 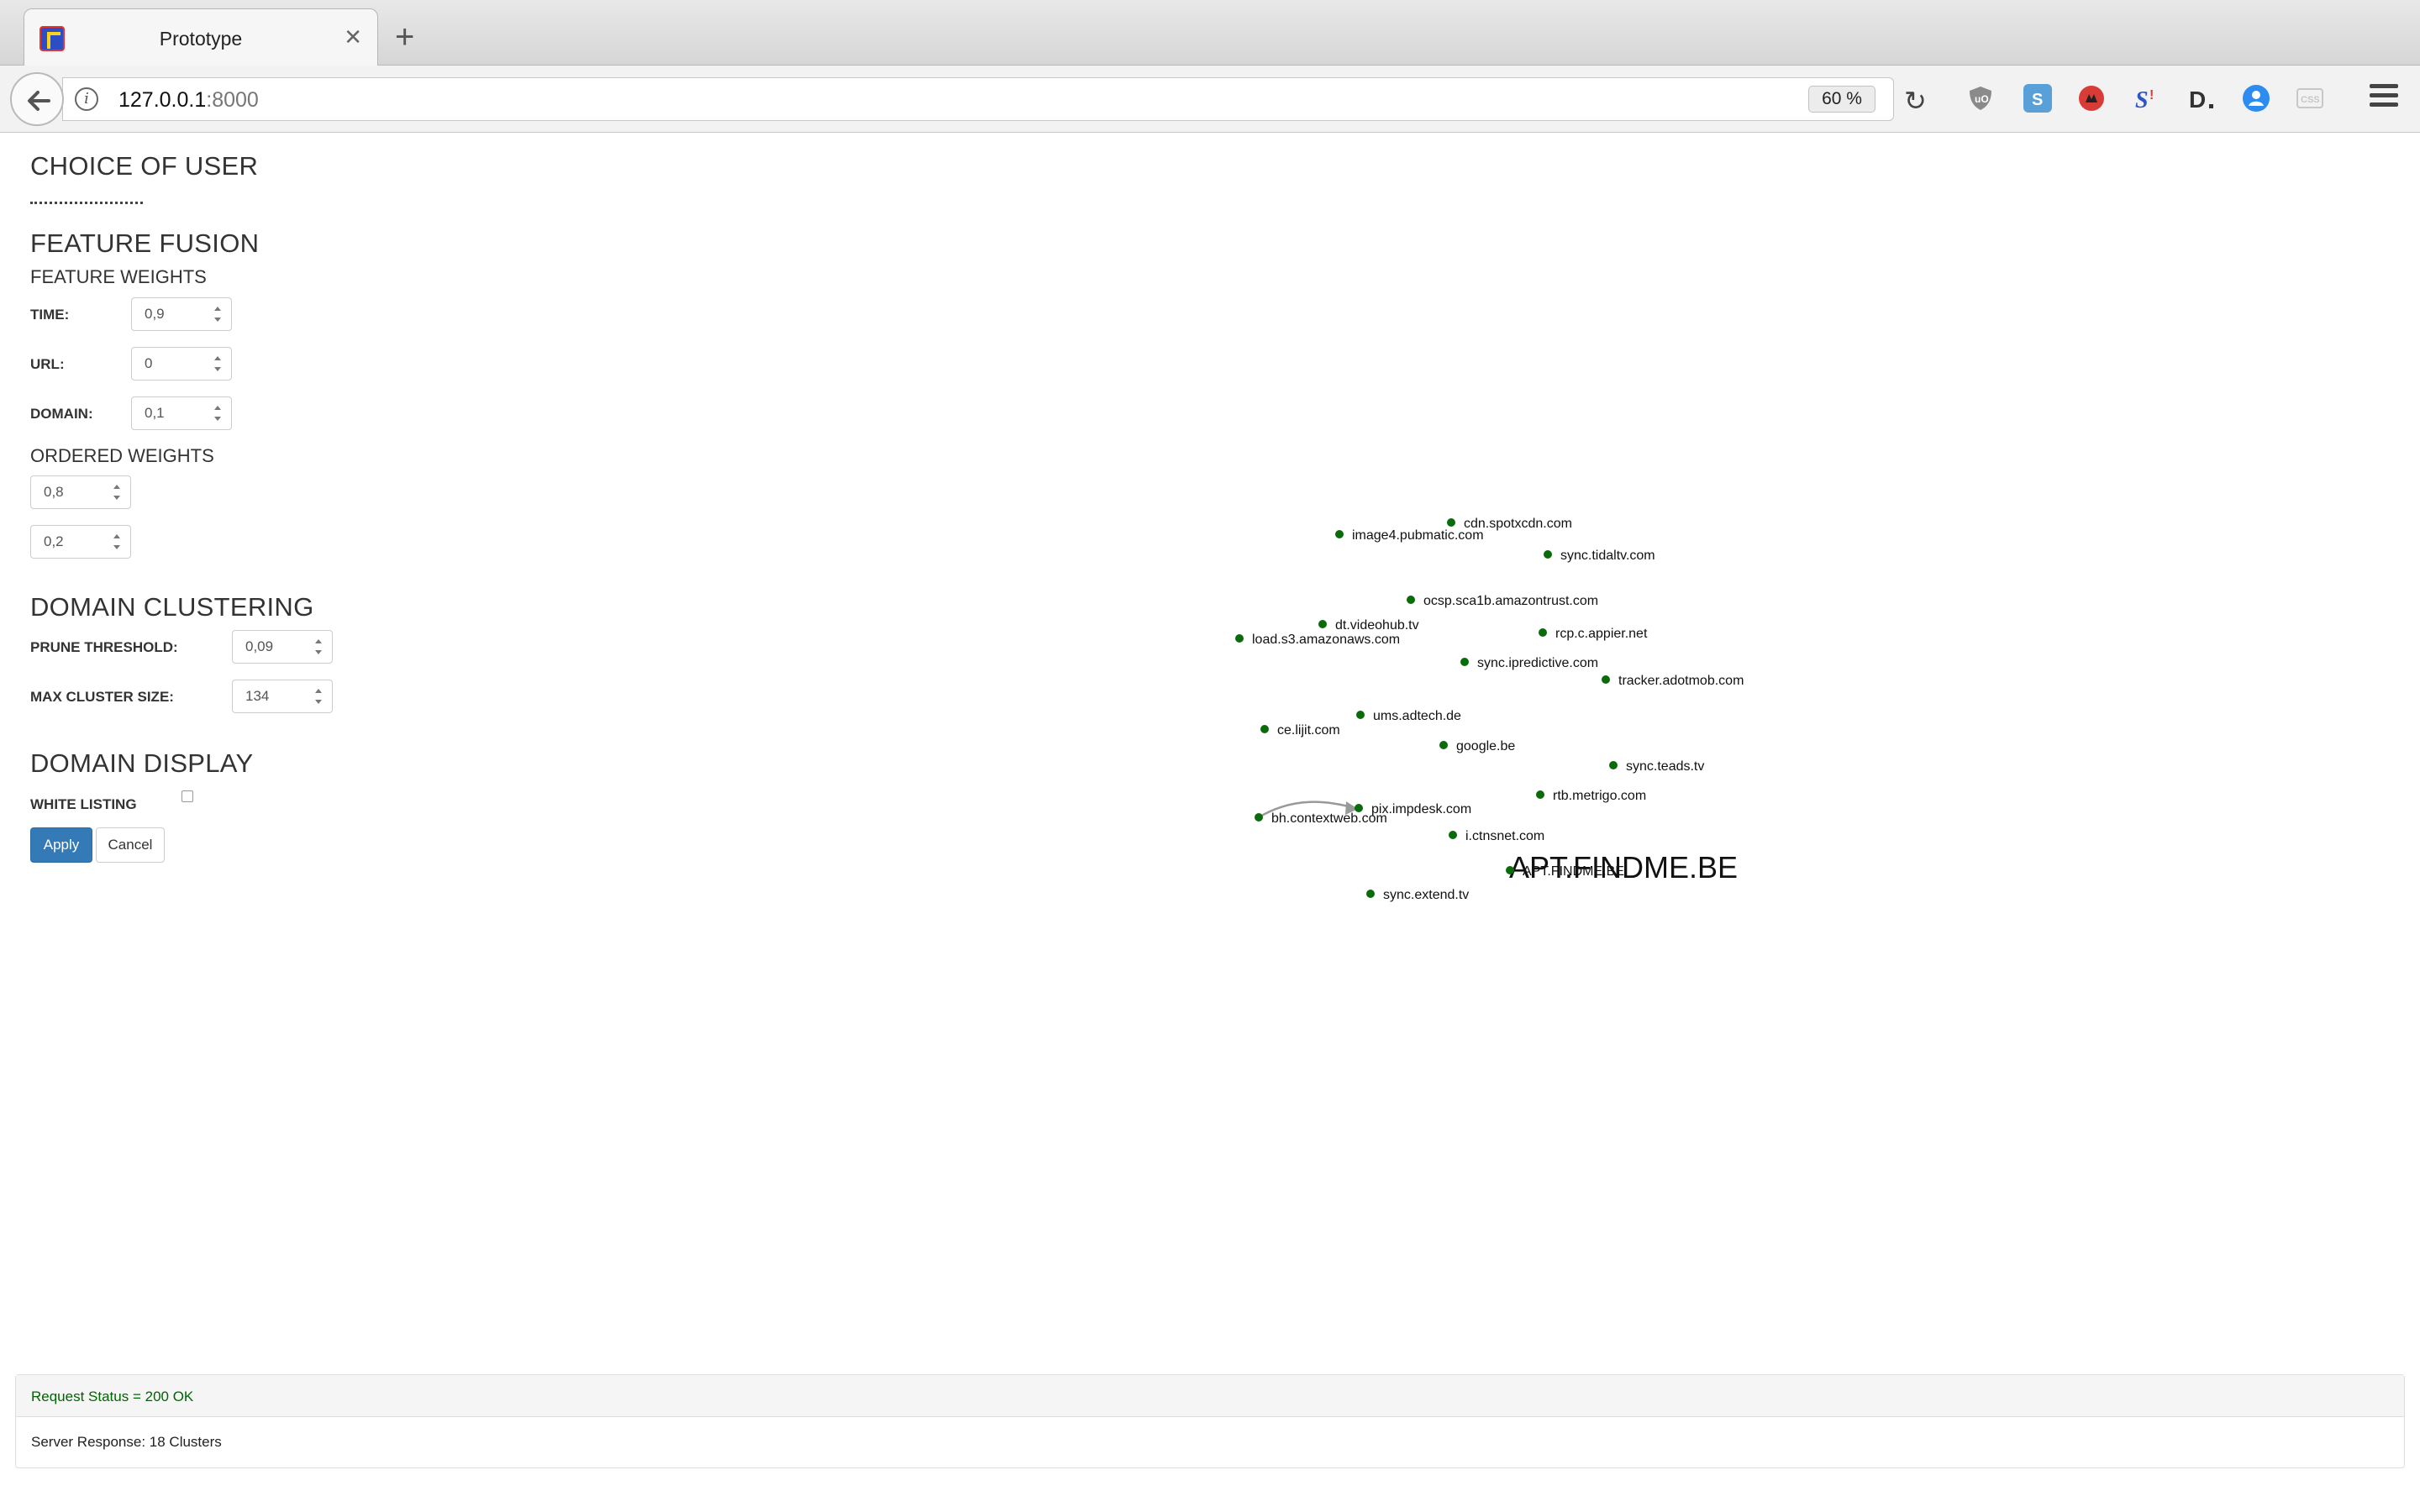 I want to click on graph-node: sync.ipredictive.com, so click(x=1529, y=663).